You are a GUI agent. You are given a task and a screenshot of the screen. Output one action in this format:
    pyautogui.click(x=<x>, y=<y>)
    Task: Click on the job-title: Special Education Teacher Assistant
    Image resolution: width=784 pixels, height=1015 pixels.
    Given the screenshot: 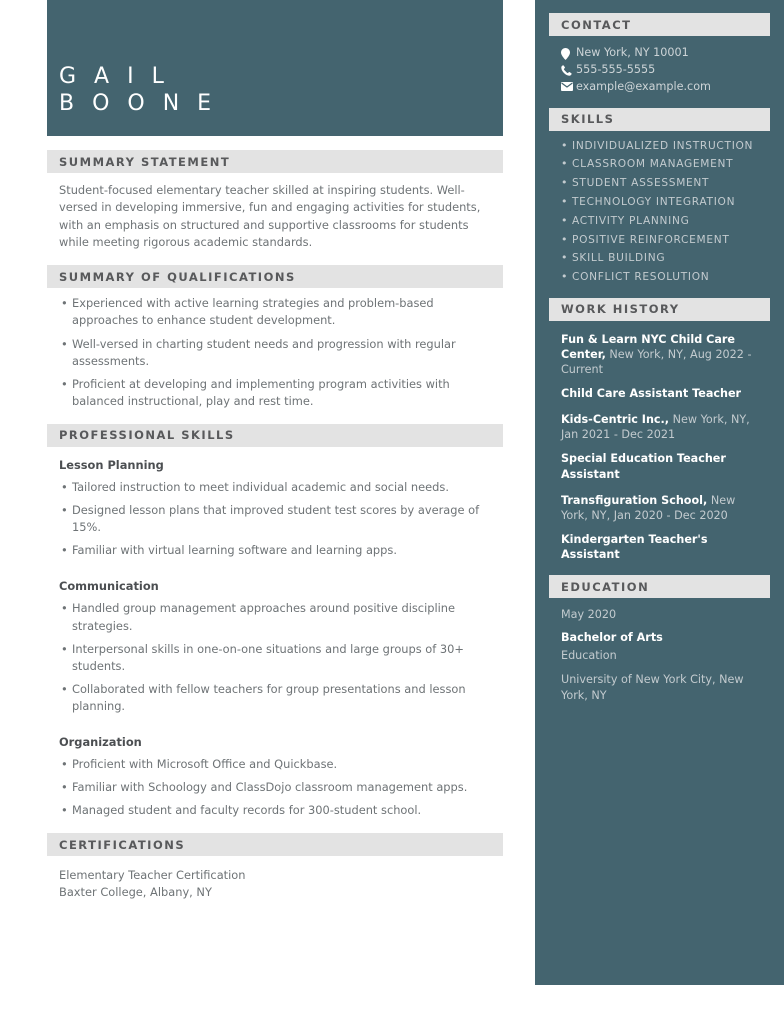 What is the action you would take?
    pyautogui.click(x=643, y=466)
    